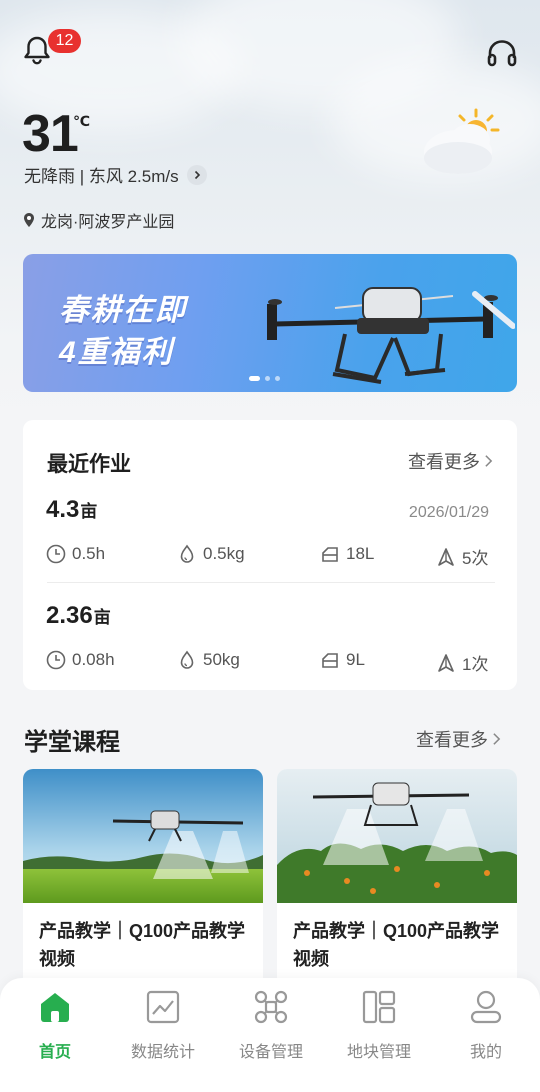 The width and height of the screenshot is (540, 1092). I want to click on courses-more-link: 查看更多, so click(458, 739).